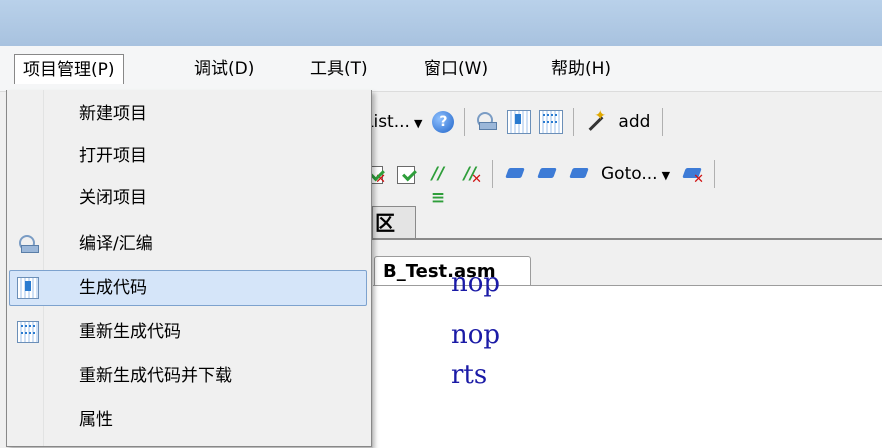 The width and height of the screenshot is (882, 448). What do you see at coordinates (113, 198) in the screenshot?
I see `menu-item-label: 关闭项目` at bounding box center [113, 198].